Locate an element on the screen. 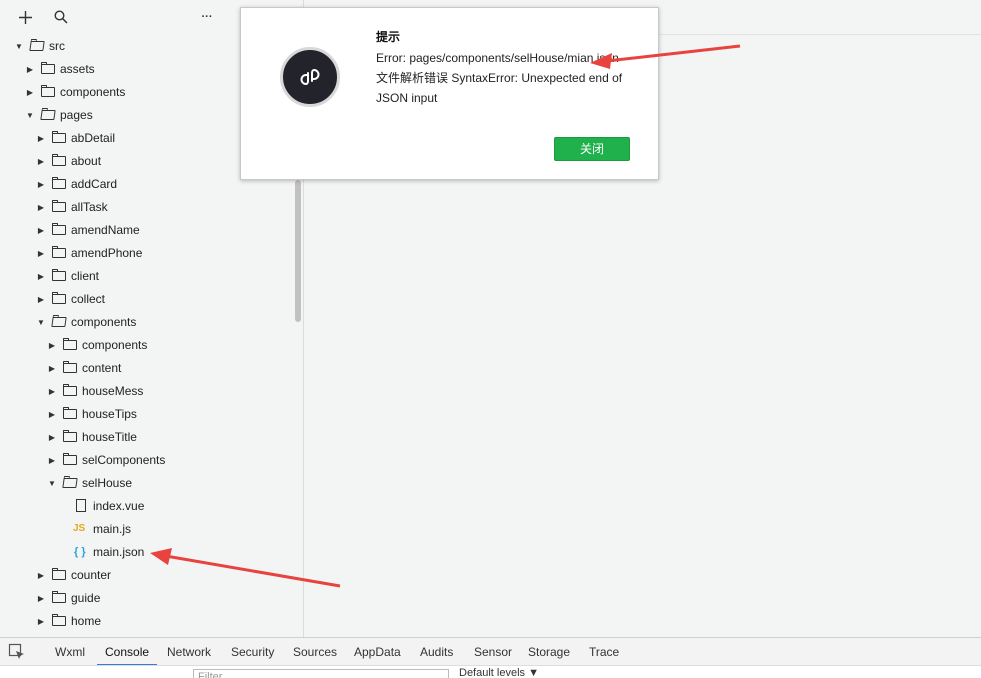 Image resolution: width=981 pixels, height=678 pixels. tree-item-label: counter is located at coordinates (91, 575).